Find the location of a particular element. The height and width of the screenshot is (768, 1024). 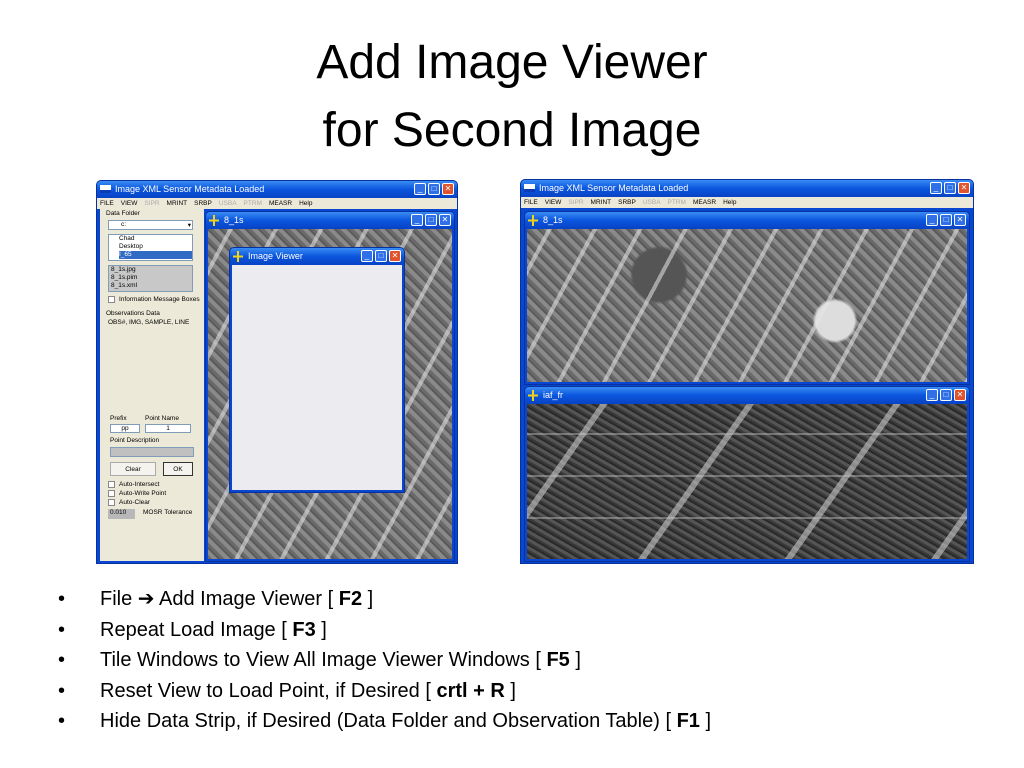

folder-item: Chad is located at coordinates (155, 239).